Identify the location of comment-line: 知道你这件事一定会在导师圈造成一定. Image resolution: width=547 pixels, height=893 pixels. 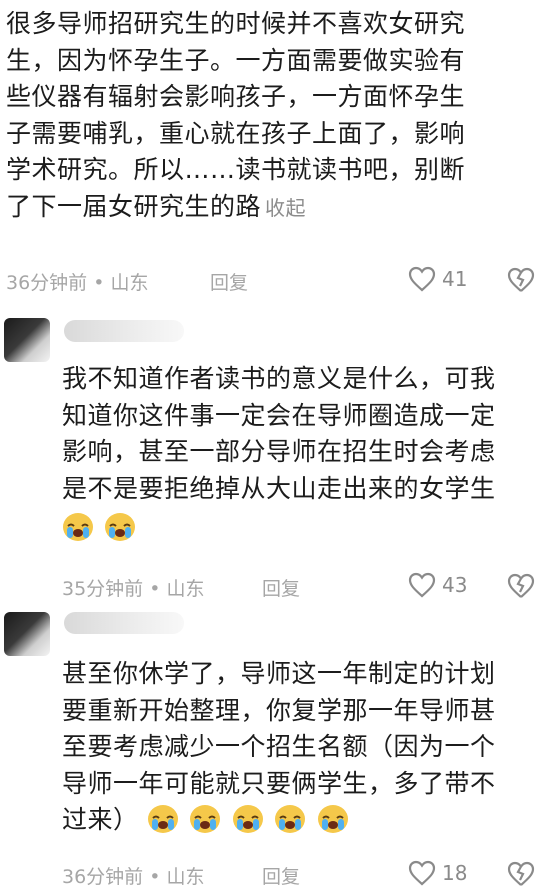
(279, 415).